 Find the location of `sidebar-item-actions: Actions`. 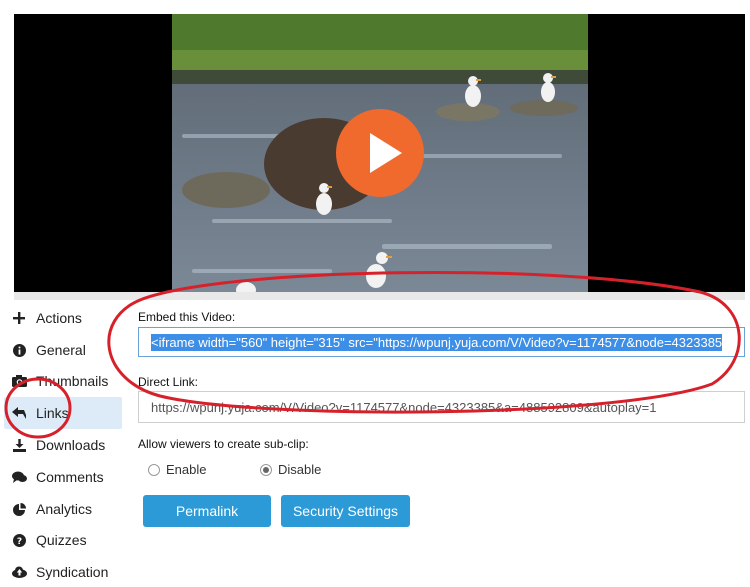

sidebar-item-actions: Actions is located at coordinates (63, 318).